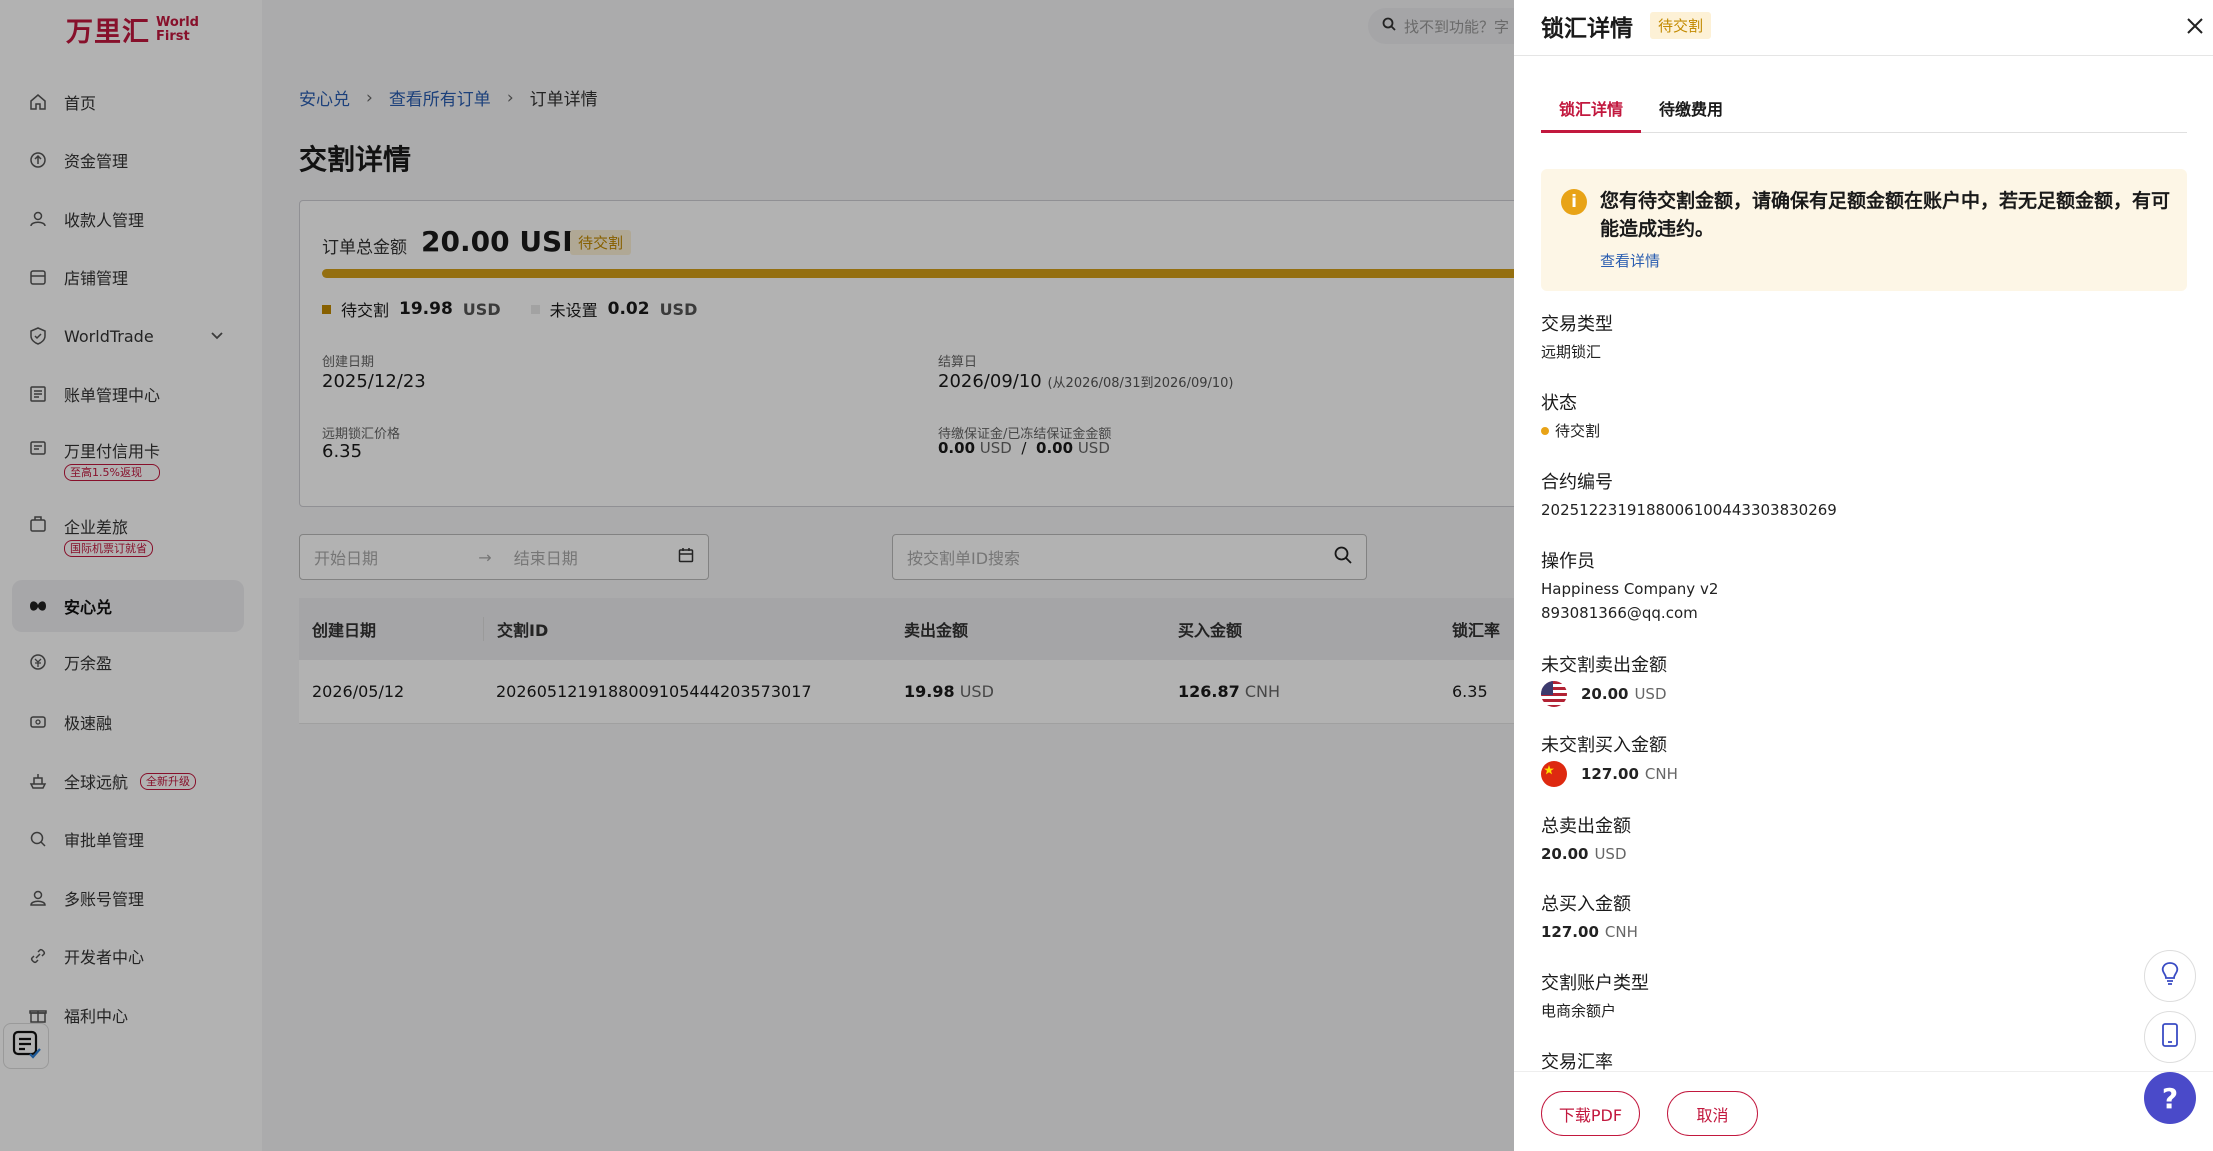 The height and width of the screenshot is (1151, 2213). I want to click on operator-email: 893081366@qq.com, so click(1619, 613).